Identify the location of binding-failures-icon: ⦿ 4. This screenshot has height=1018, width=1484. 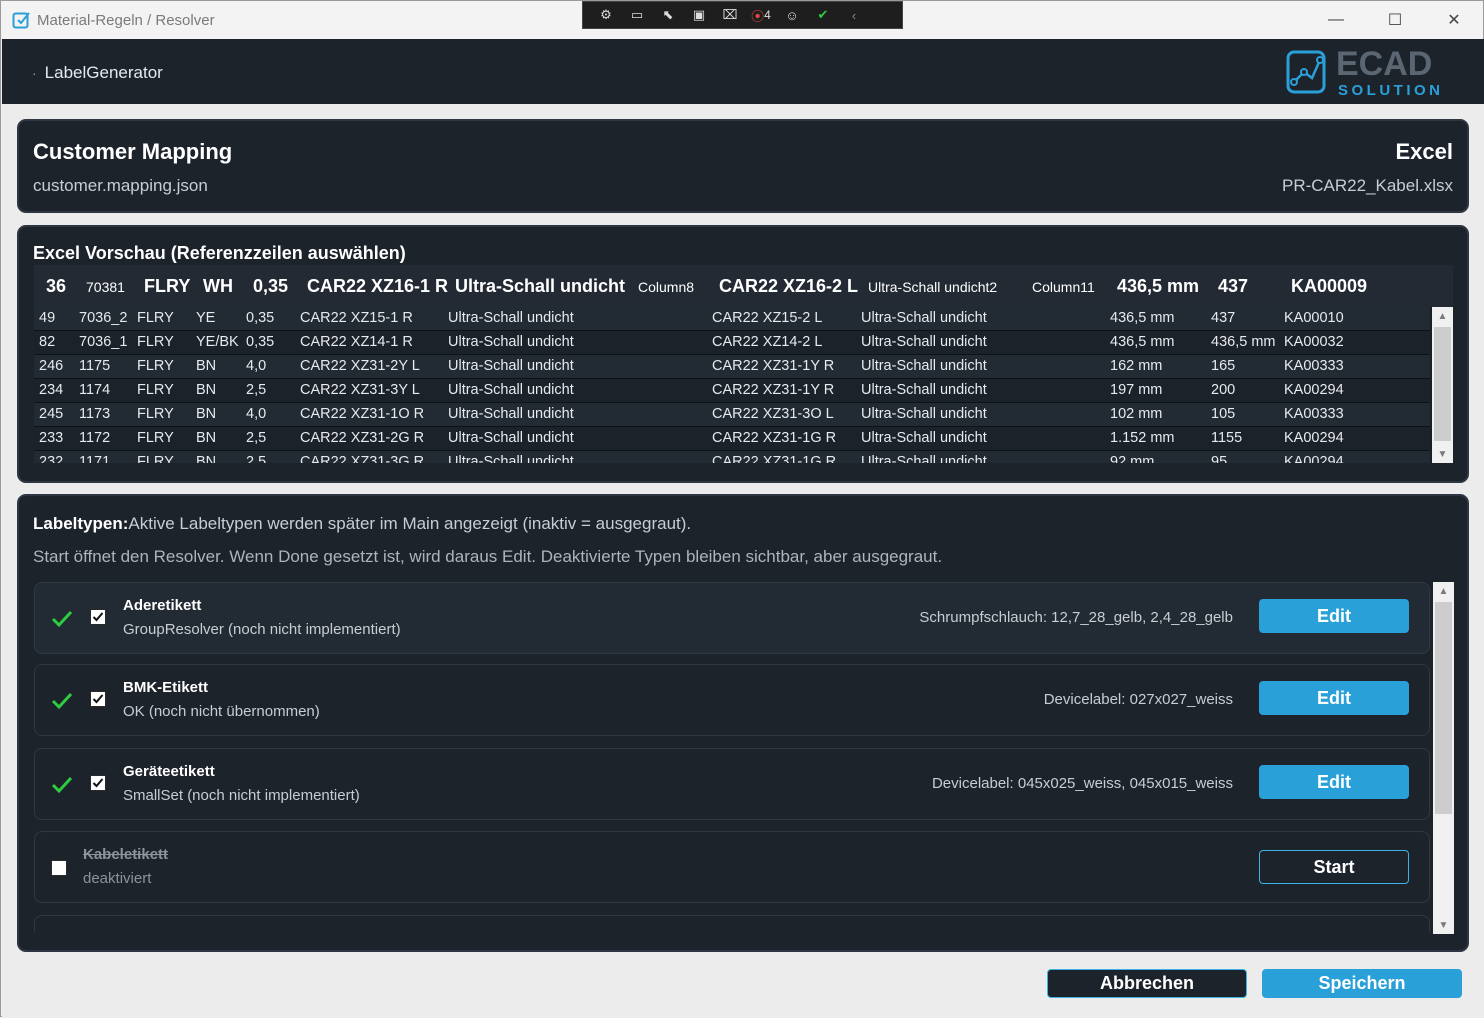
(761, 15).